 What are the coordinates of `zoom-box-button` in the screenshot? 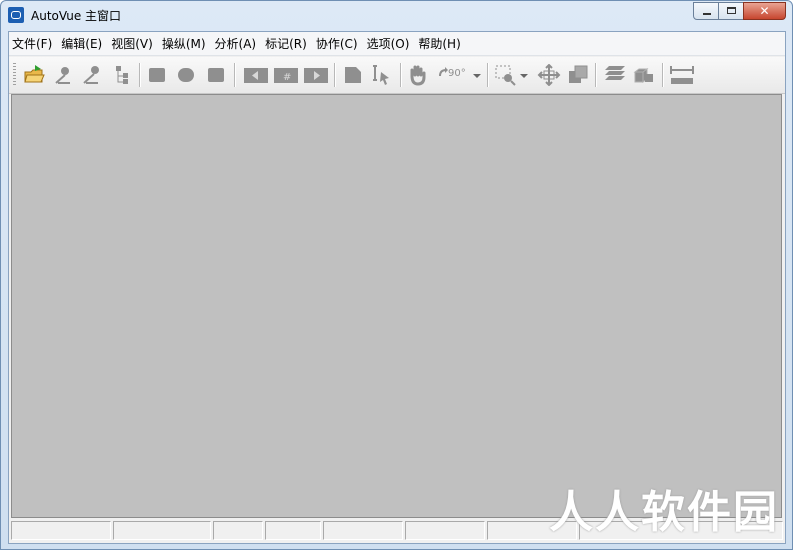 It's located at (505, 75).